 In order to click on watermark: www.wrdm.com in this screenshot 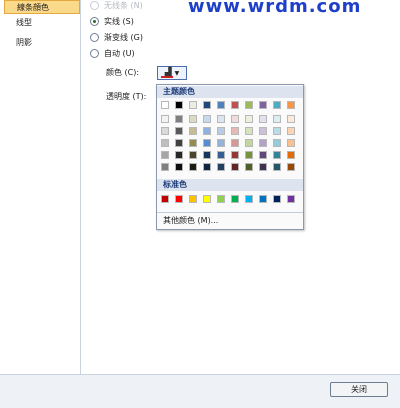, I will do `click(275, 8)`.